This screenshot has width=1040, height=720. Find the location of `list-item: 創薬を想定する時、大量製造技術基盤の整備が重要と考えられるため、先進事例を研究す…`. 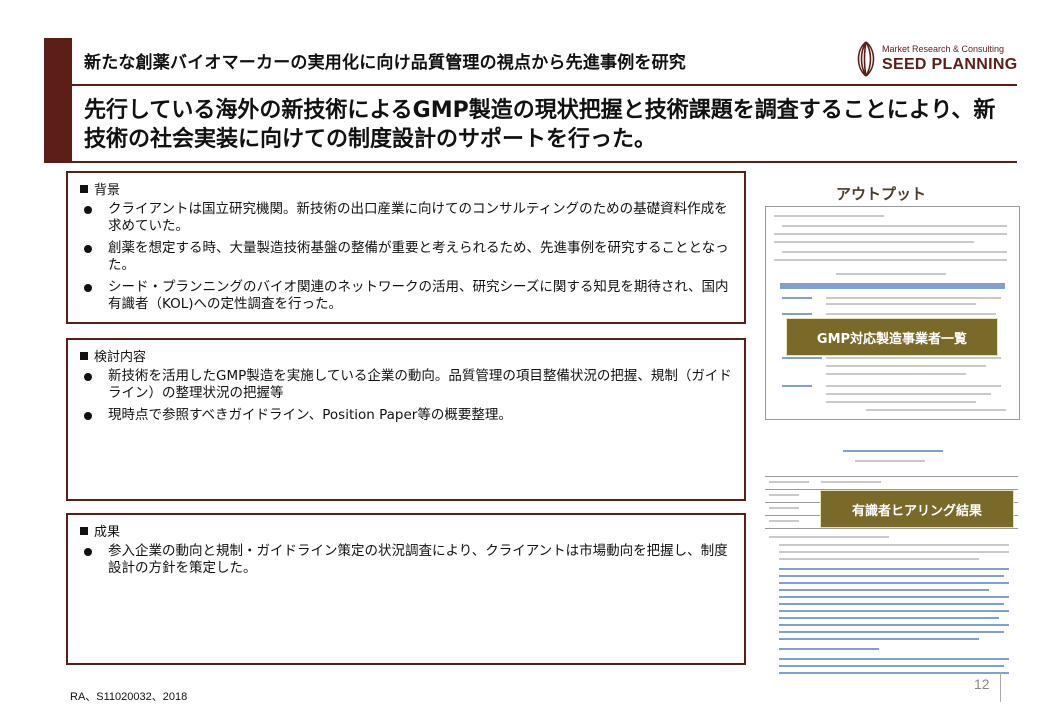

list-item: 創薬を想定する時、大量製造技術基盤の整備が重要と考えられるため、先進事例を研究す… is located at coordinates (407, 257).